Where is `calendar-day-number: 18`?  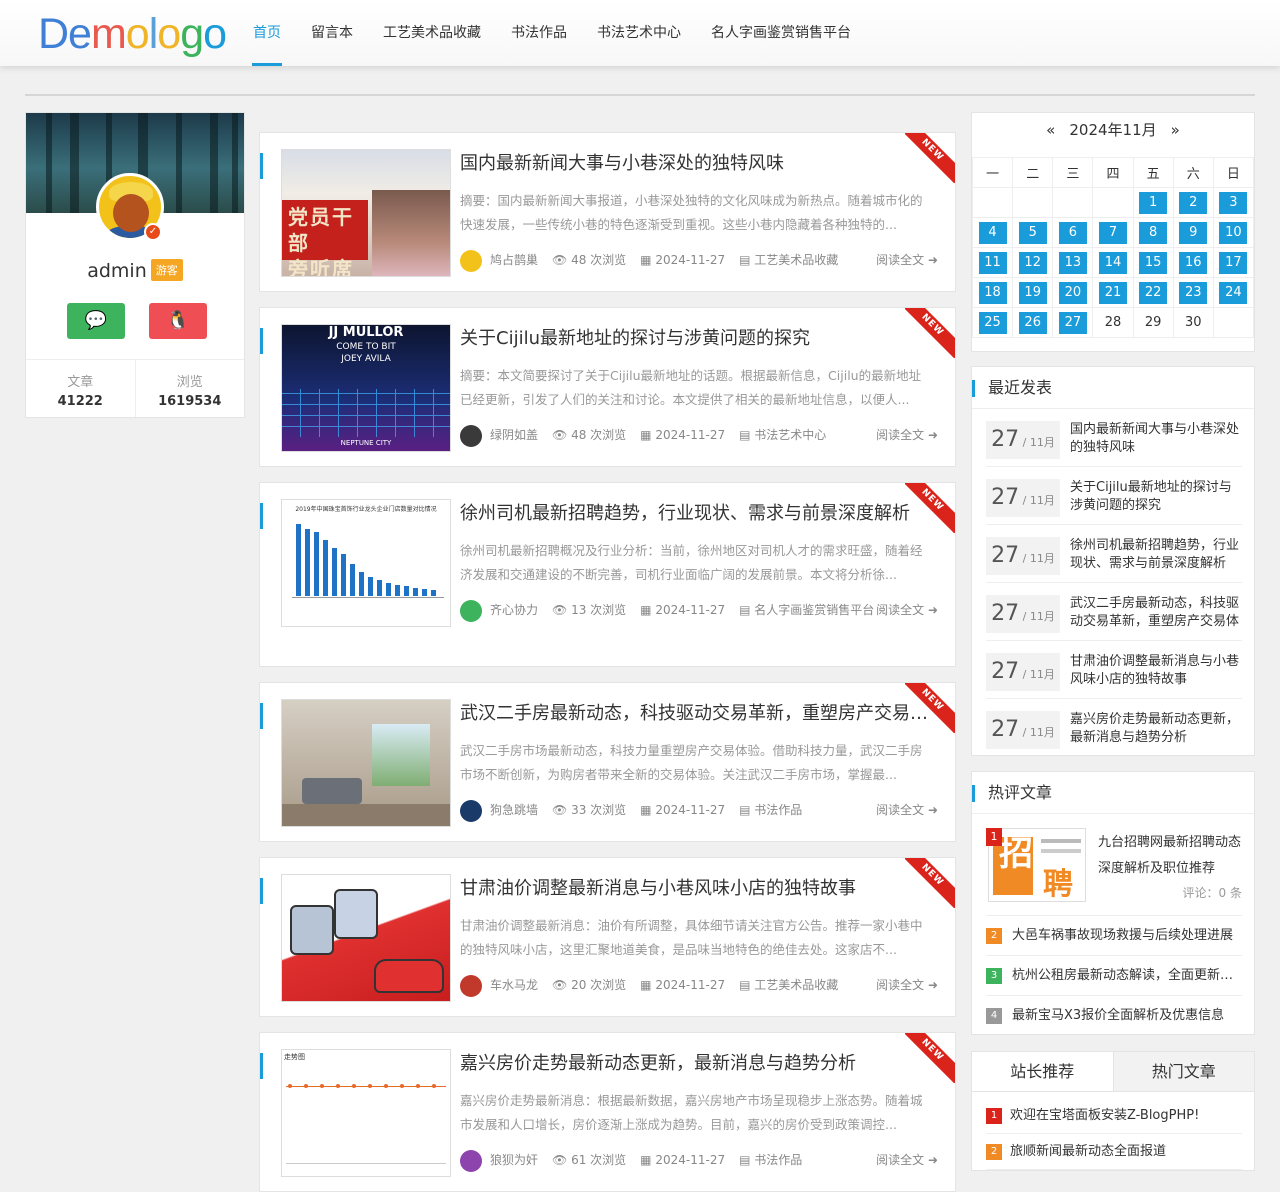 calendar-day-number: 18 is located at coordinates (992, 292).